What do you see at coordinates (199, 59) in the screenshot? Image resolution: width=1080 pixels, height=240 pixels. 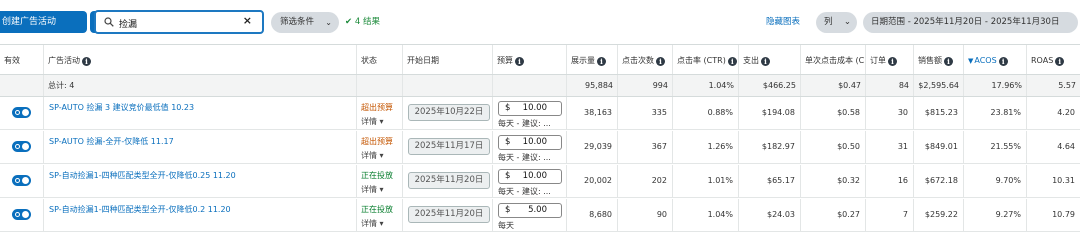 I see `header-campaign: 广告活动 i` at bounding box center [199, 59].